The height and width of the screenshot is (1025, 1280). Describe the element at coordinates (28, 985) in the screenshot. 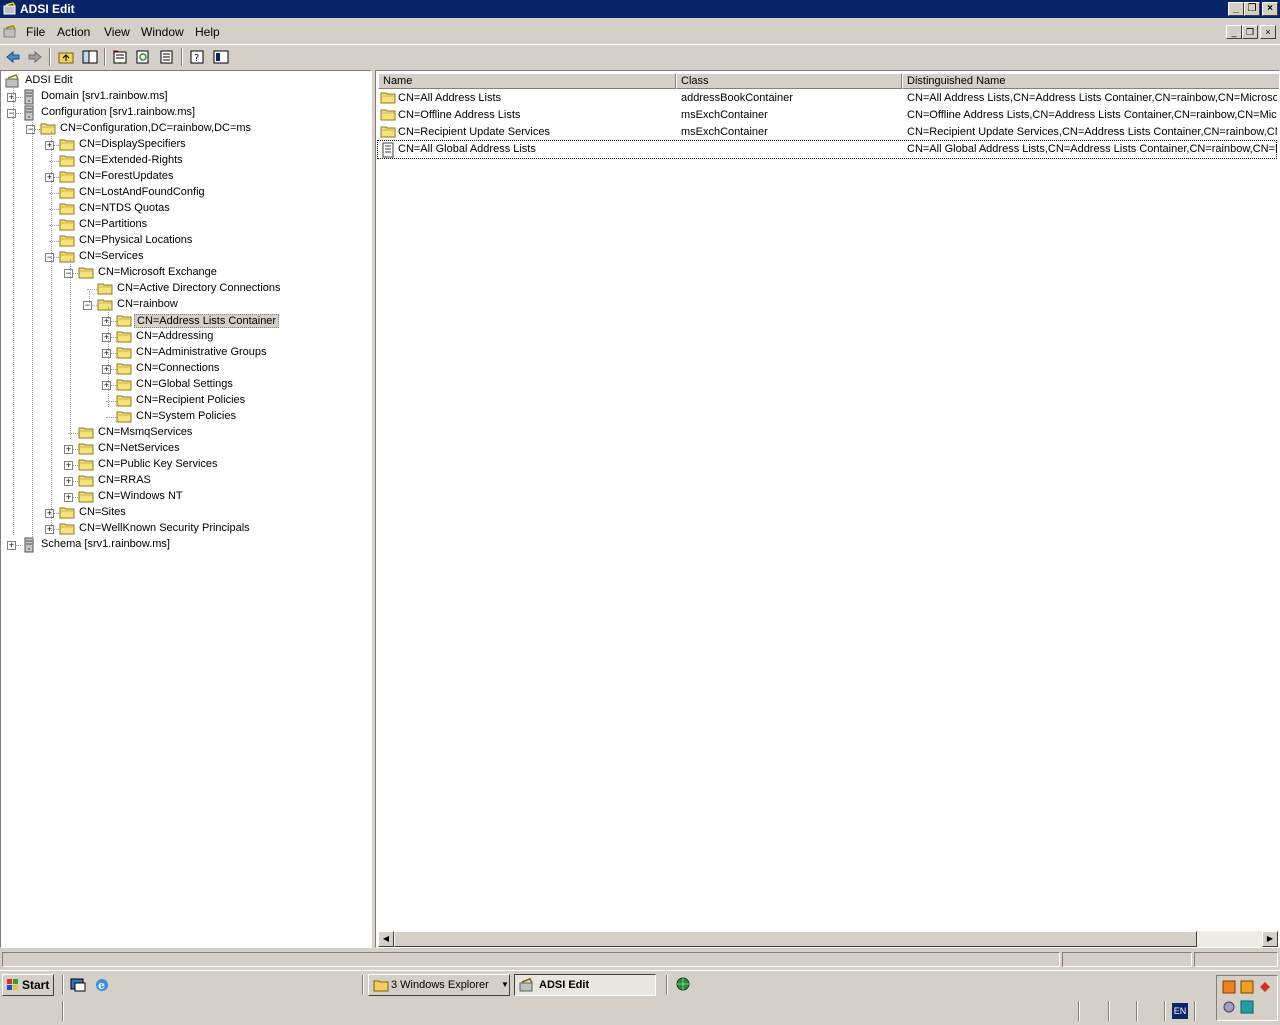

I see `start-button: Start` at that location.